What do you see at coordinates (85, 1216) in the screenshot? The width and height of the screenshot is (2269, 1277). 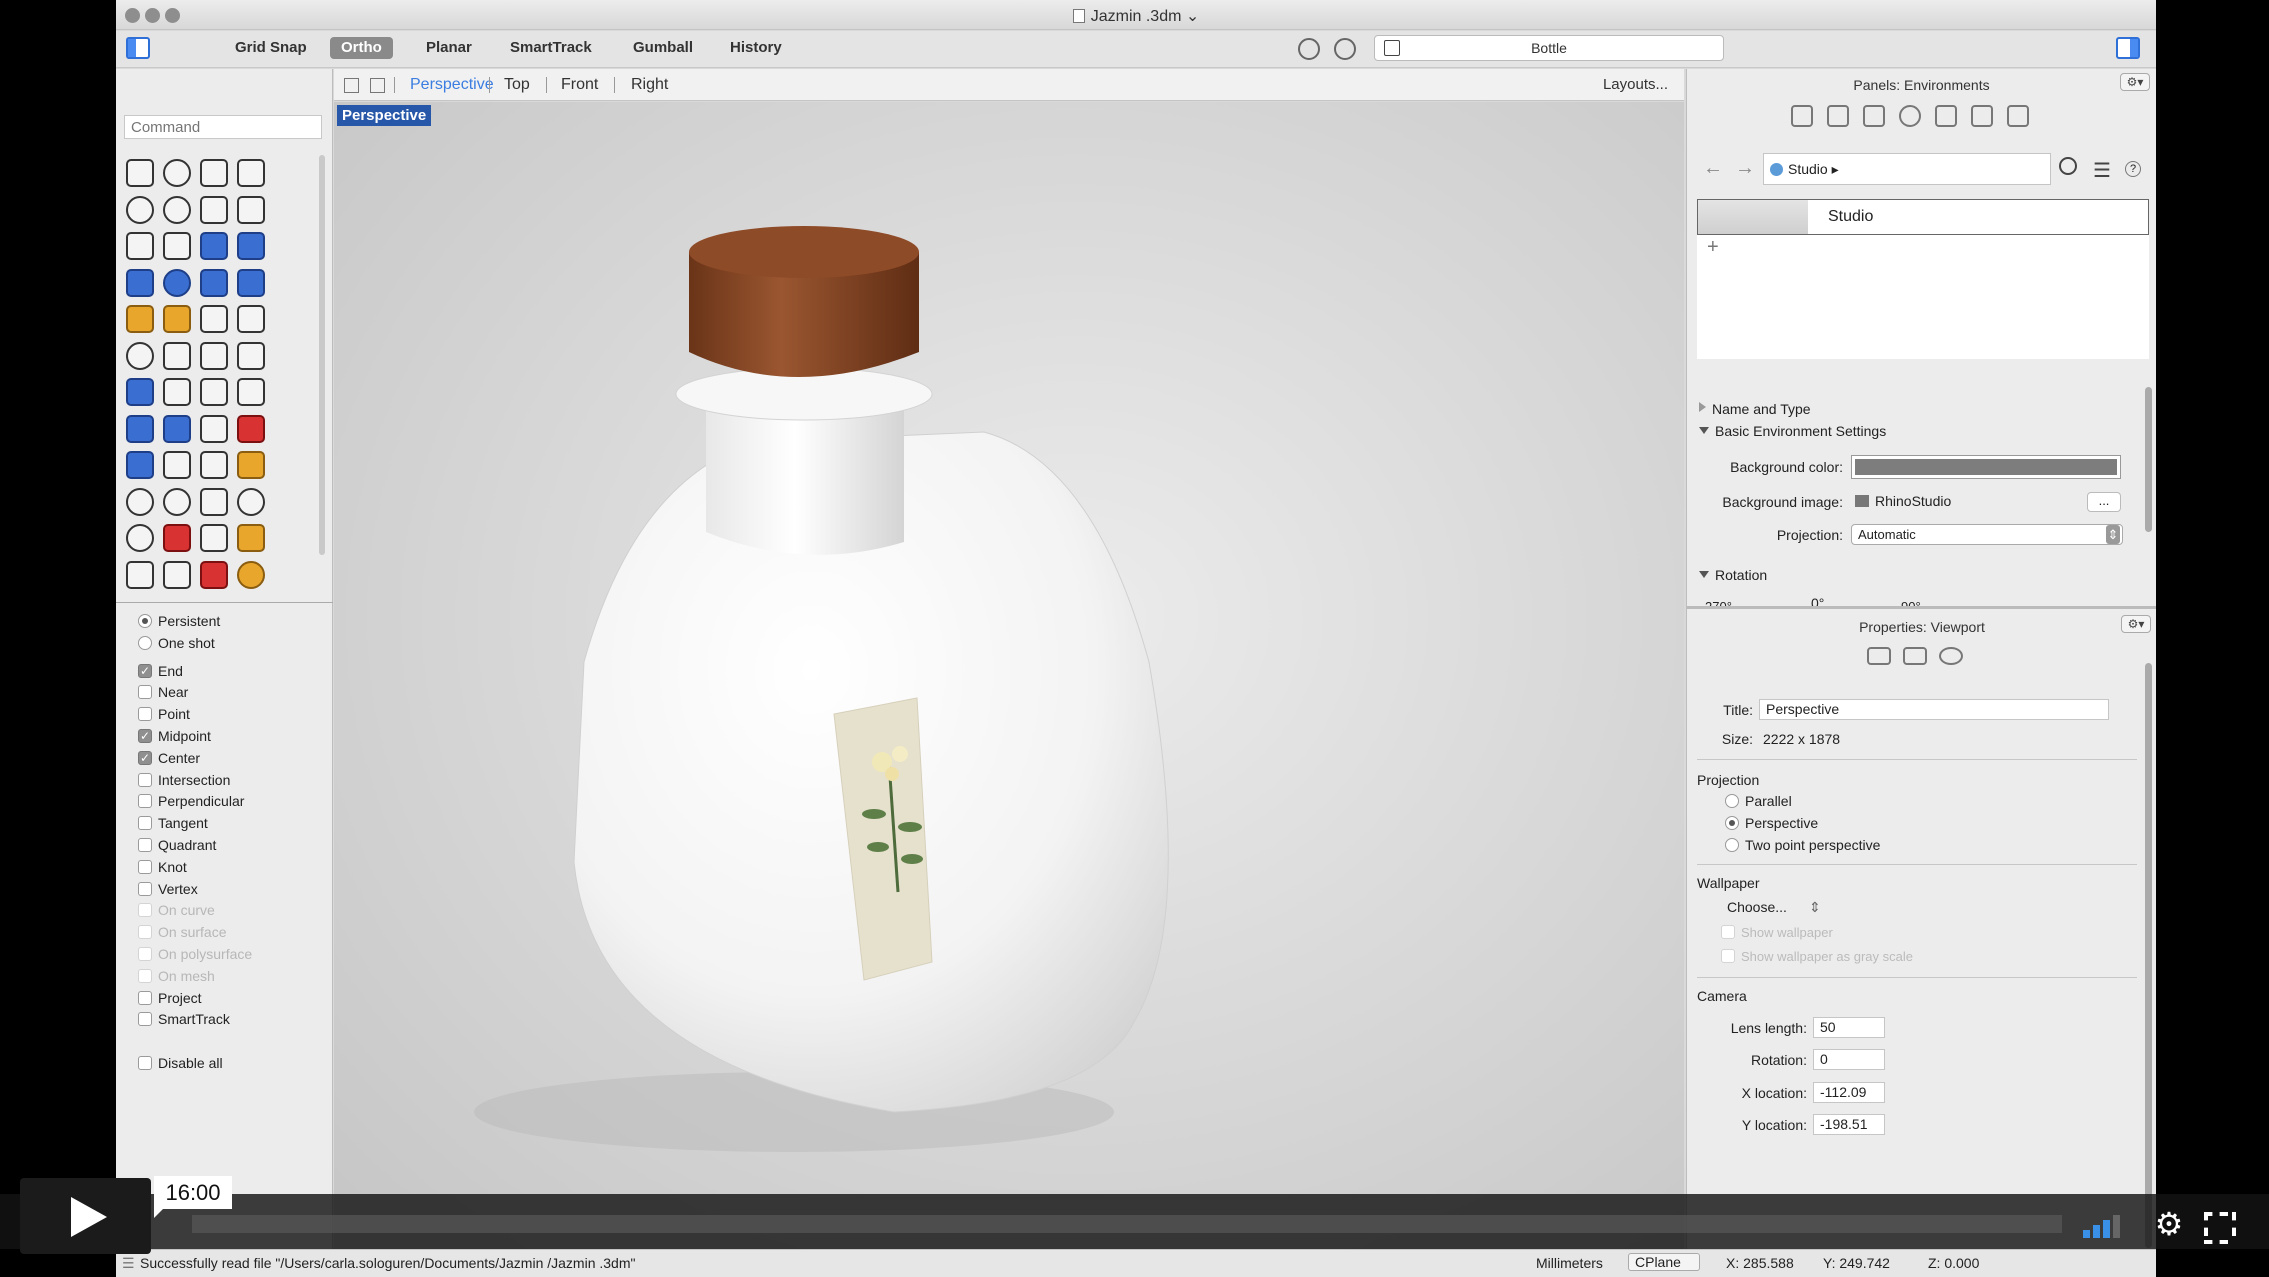 I see `play-button` at bounding box center [85, 1216].